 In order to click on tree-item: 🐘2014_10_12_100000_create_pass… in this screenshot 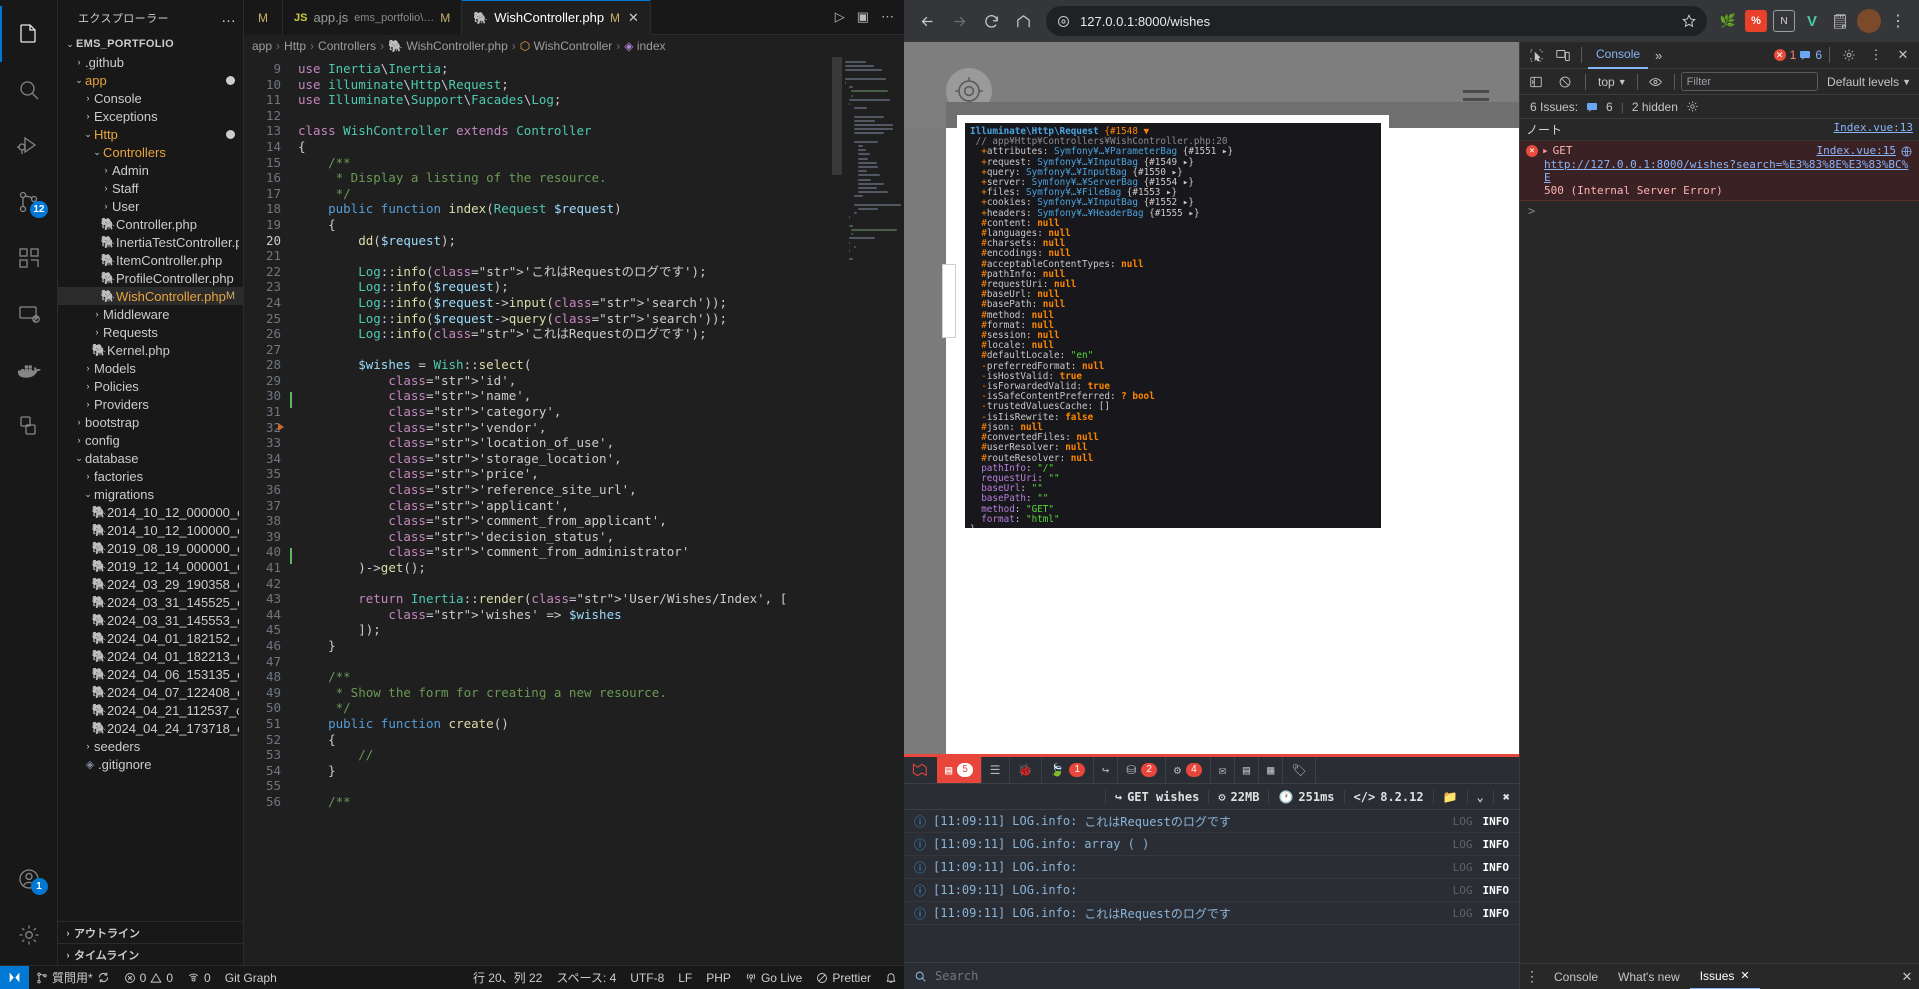, I will do `click(150, 530)`.